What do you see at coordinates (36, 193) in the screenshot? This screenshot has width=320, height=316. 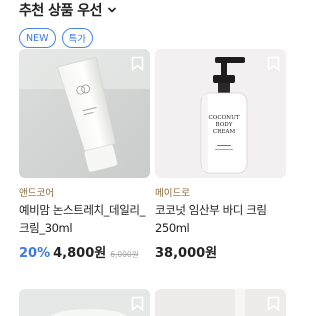 I see `product-brand: 앤드코어` at bounding box center [36, 193].